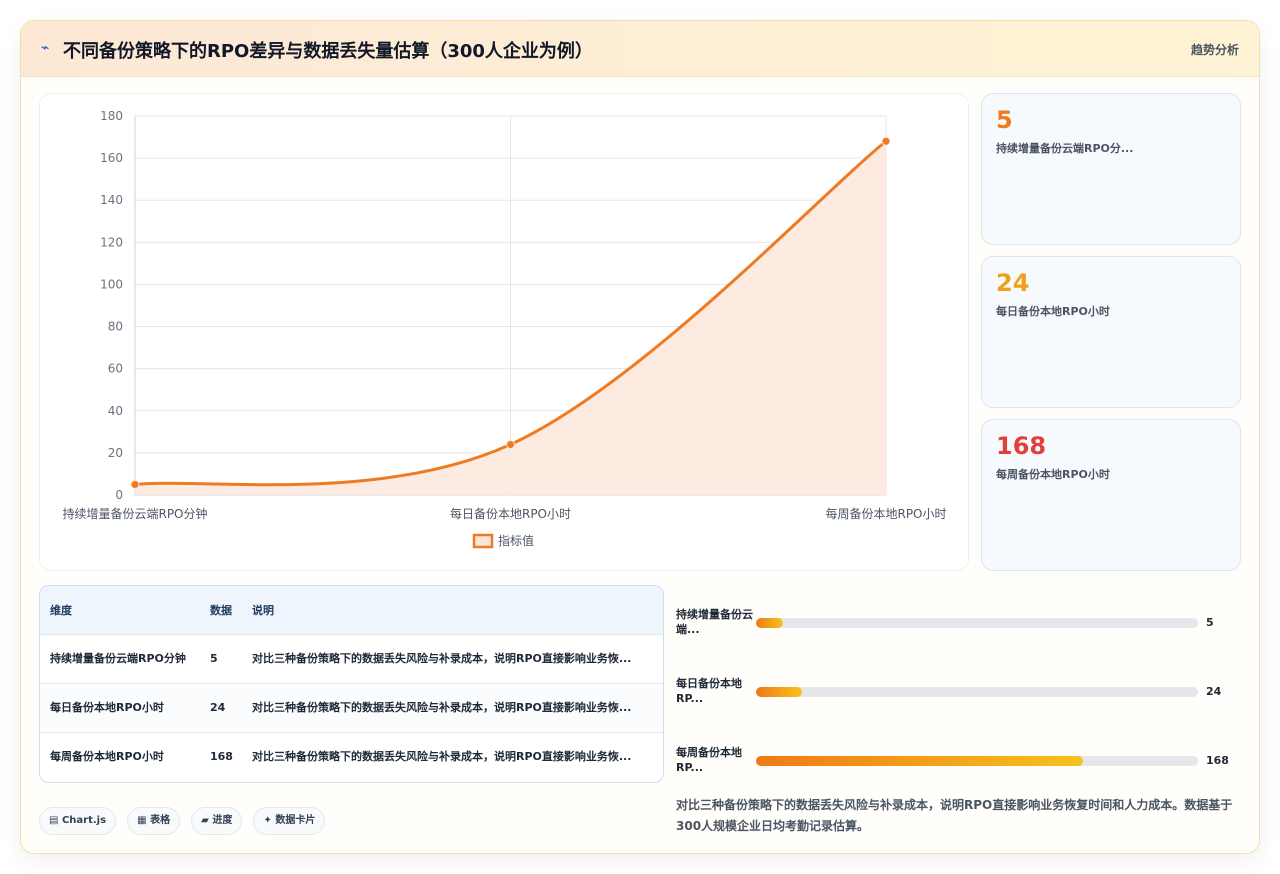  Describe the element at coordinates (1210, 622) in the screenshot. I see `progress-value: 5` at that location.